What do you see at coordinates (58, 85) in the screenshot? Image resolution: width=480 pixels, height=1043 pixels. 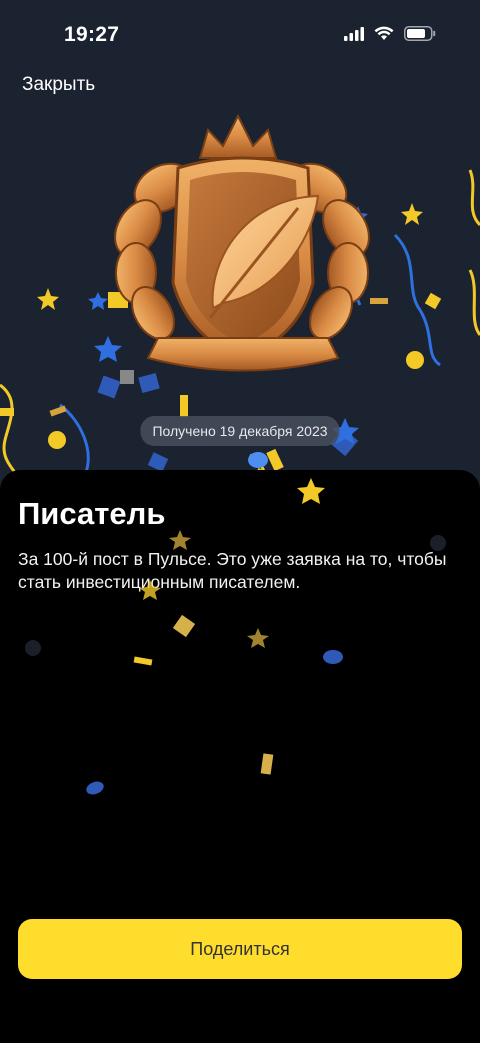 I see `close-button: Закрыть` at bounding box center [58, 85].